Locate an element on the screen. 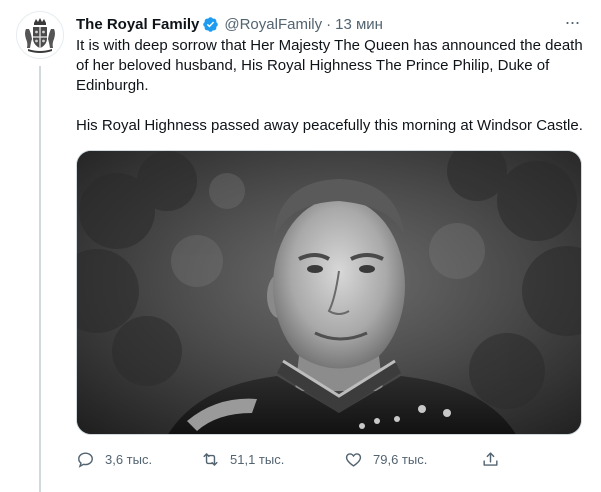 This screenshot has height=492, width=601. retweet-button: 51,1 тыс. is located at coordinates (242, 459).